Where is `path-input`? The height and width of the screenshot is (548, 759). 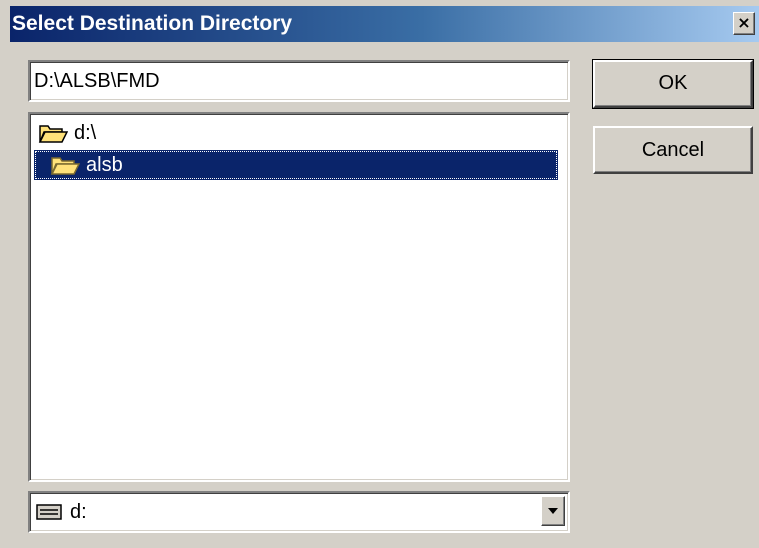
path-input is located at coordinates (294, 81).